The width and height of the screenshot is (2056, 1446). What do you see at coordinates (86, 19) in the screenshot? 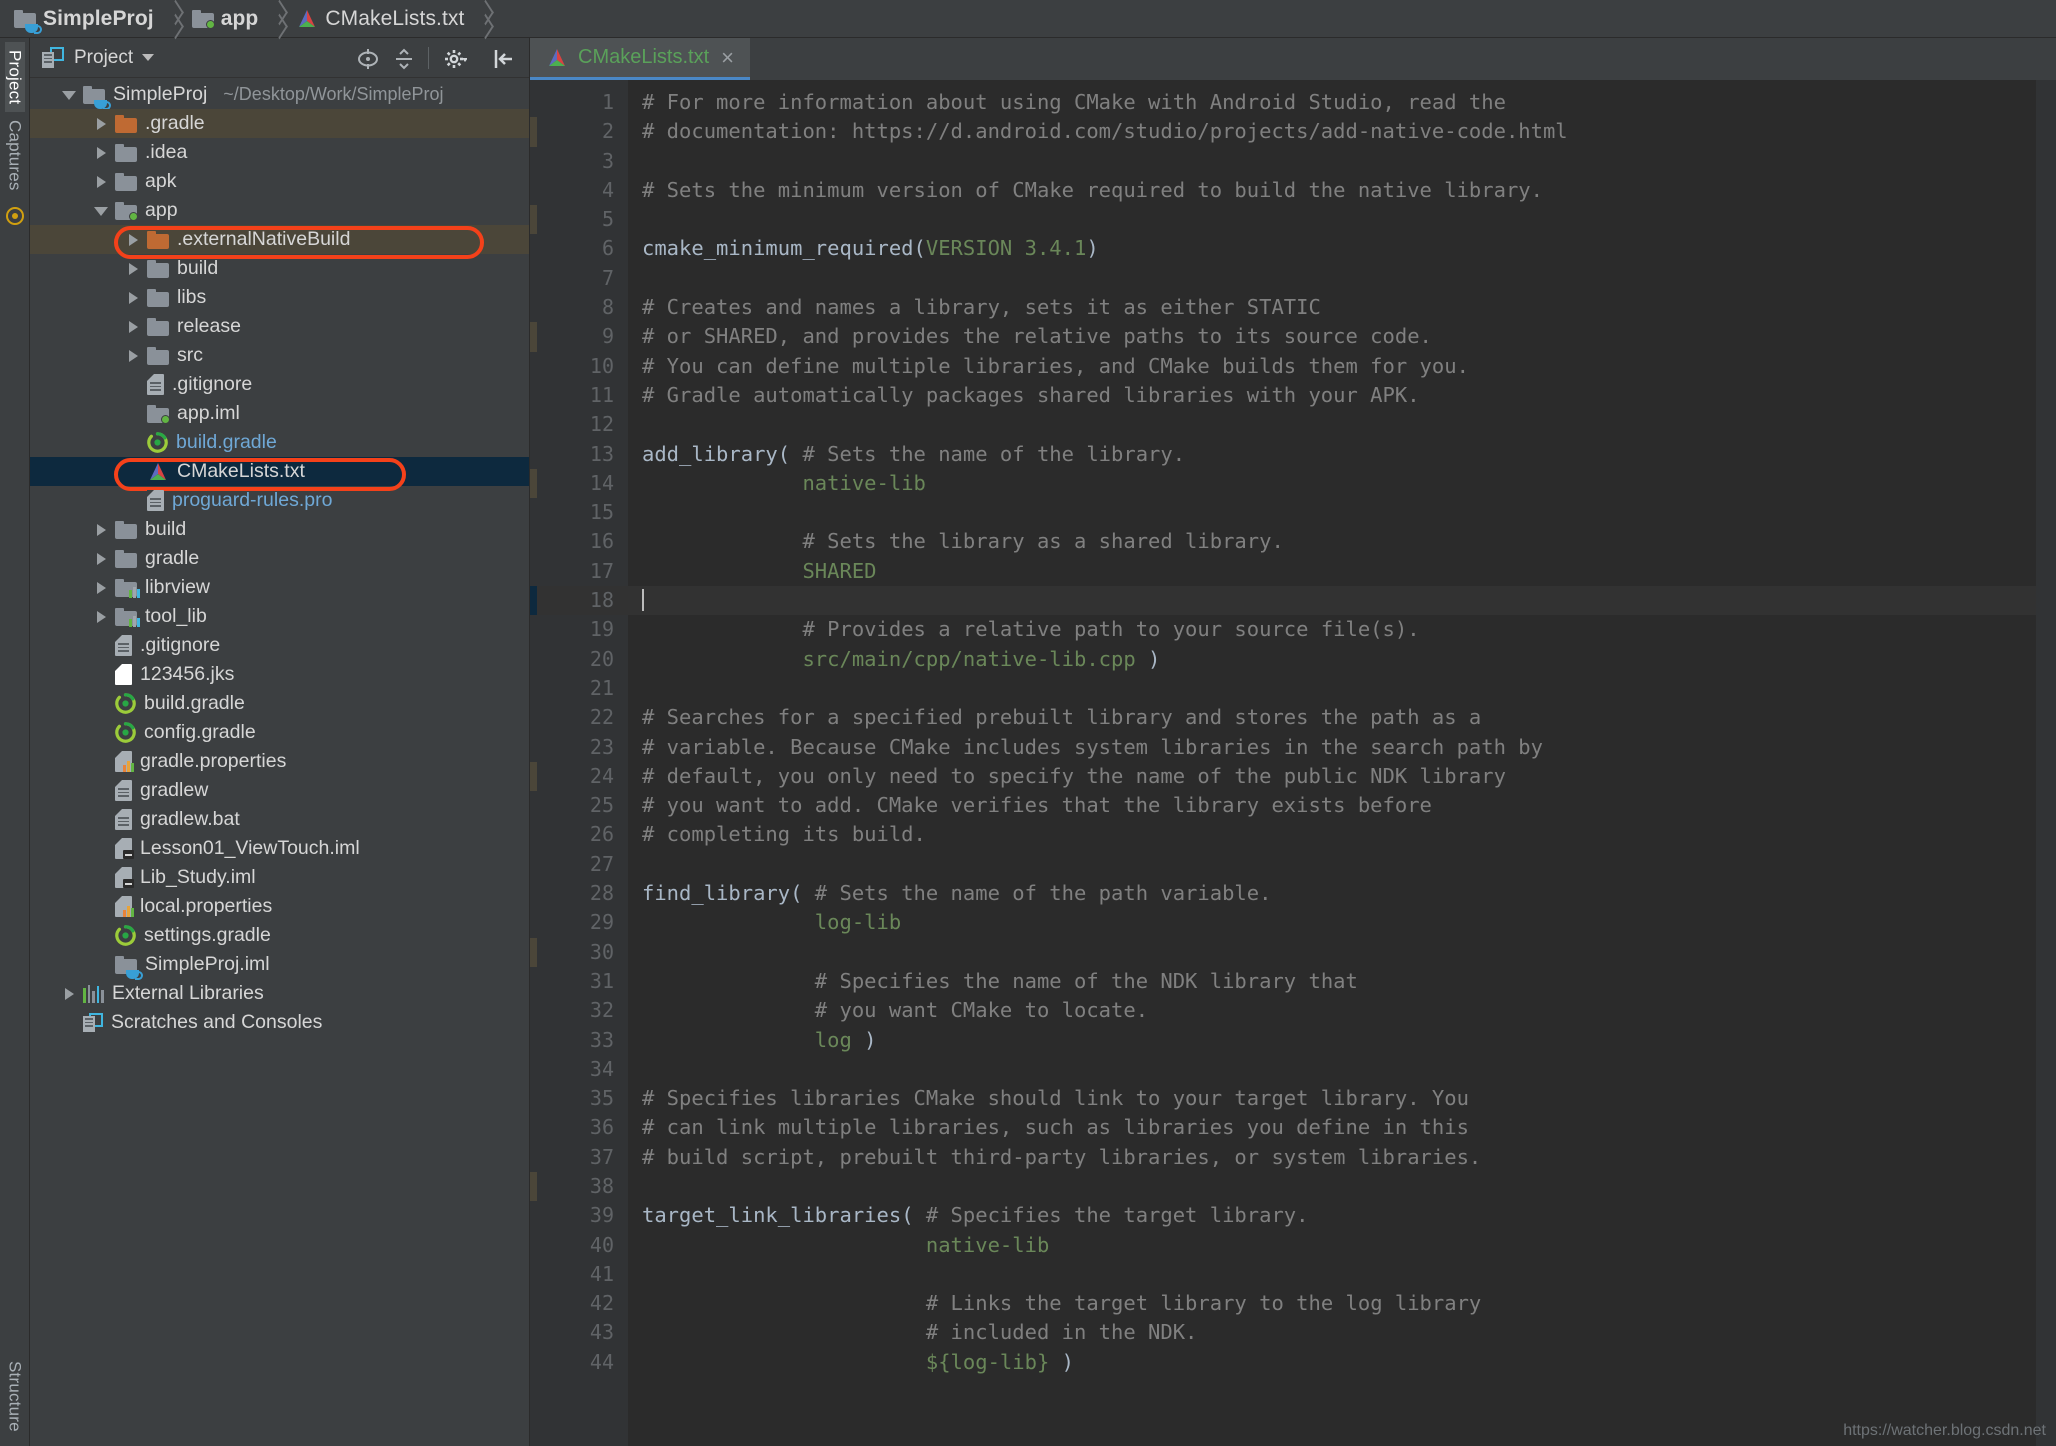
I see `breadcrumb-item-project: SimpleProj` at bounding box center [86, 19].